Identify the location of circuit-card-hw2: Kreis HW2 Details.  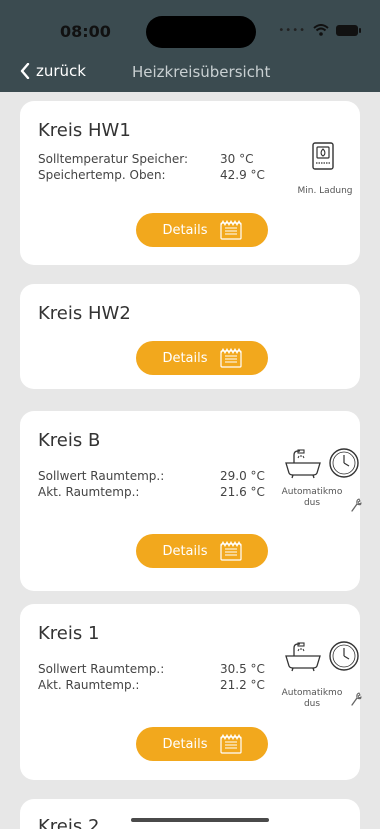
(190, 336).